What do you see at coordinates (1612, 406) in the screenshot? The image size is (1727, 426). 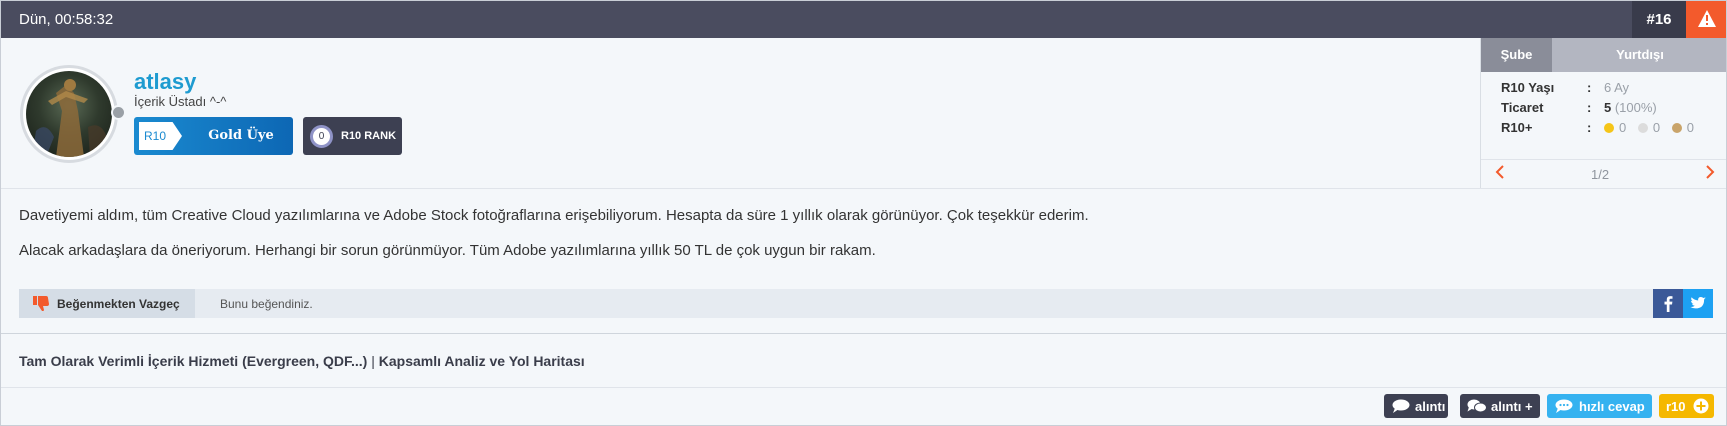 I see `quick-reply-label: hızlı cevap` at bounding box center [1612, 406].